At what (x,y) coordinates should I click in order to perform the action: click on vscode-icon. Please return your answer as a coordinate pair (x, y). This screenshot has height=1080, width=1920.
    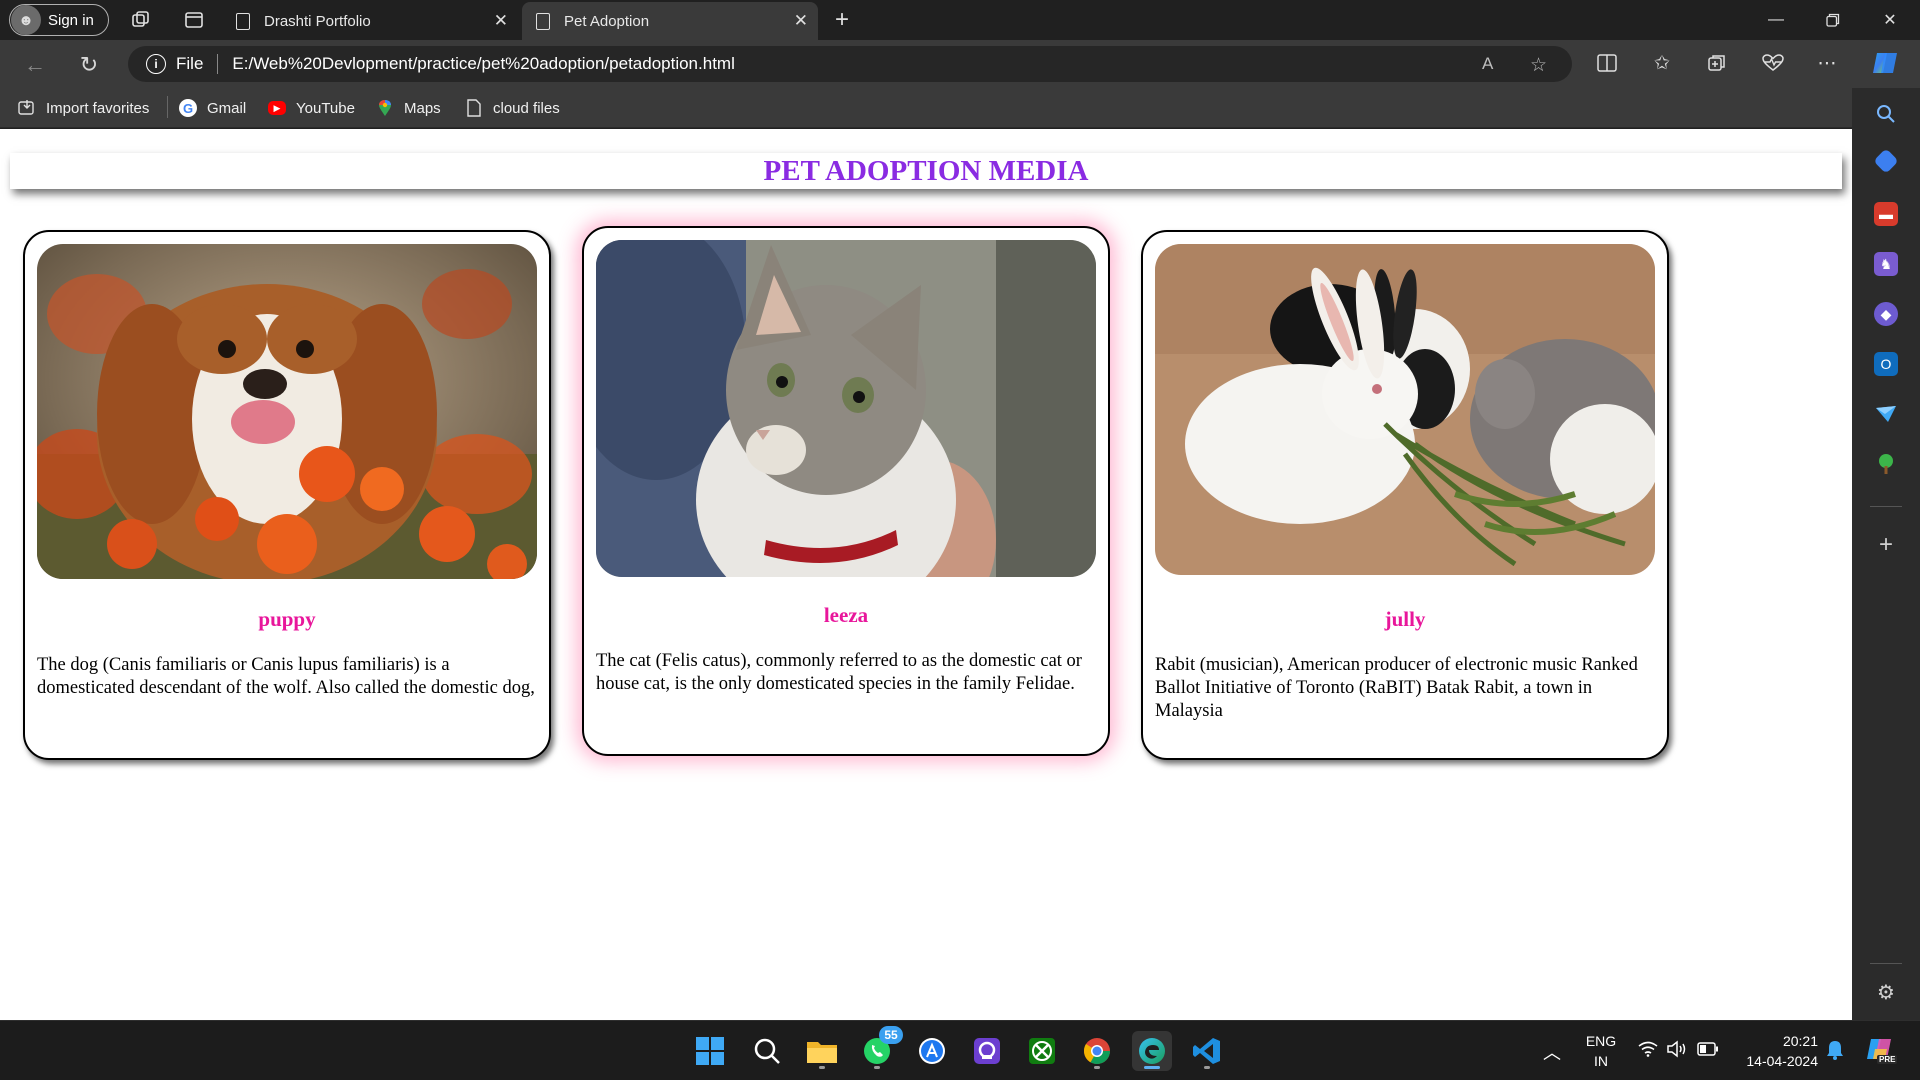
    Looking at the image, I should click on (1207, 1051).